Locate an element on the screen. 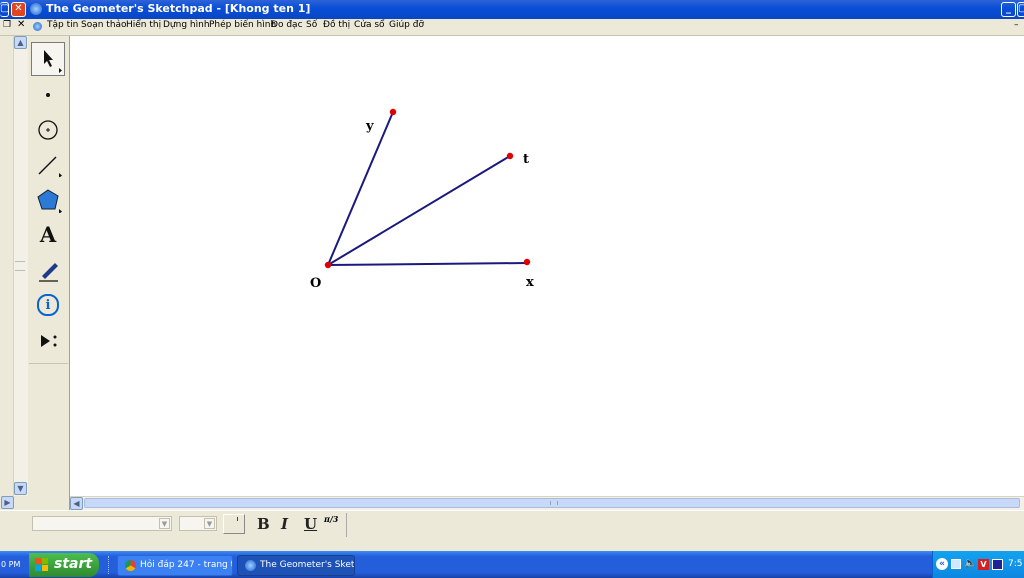 This screenshot has width=1024, height=578. menu-number: Số is located at coordinates (311, 25).